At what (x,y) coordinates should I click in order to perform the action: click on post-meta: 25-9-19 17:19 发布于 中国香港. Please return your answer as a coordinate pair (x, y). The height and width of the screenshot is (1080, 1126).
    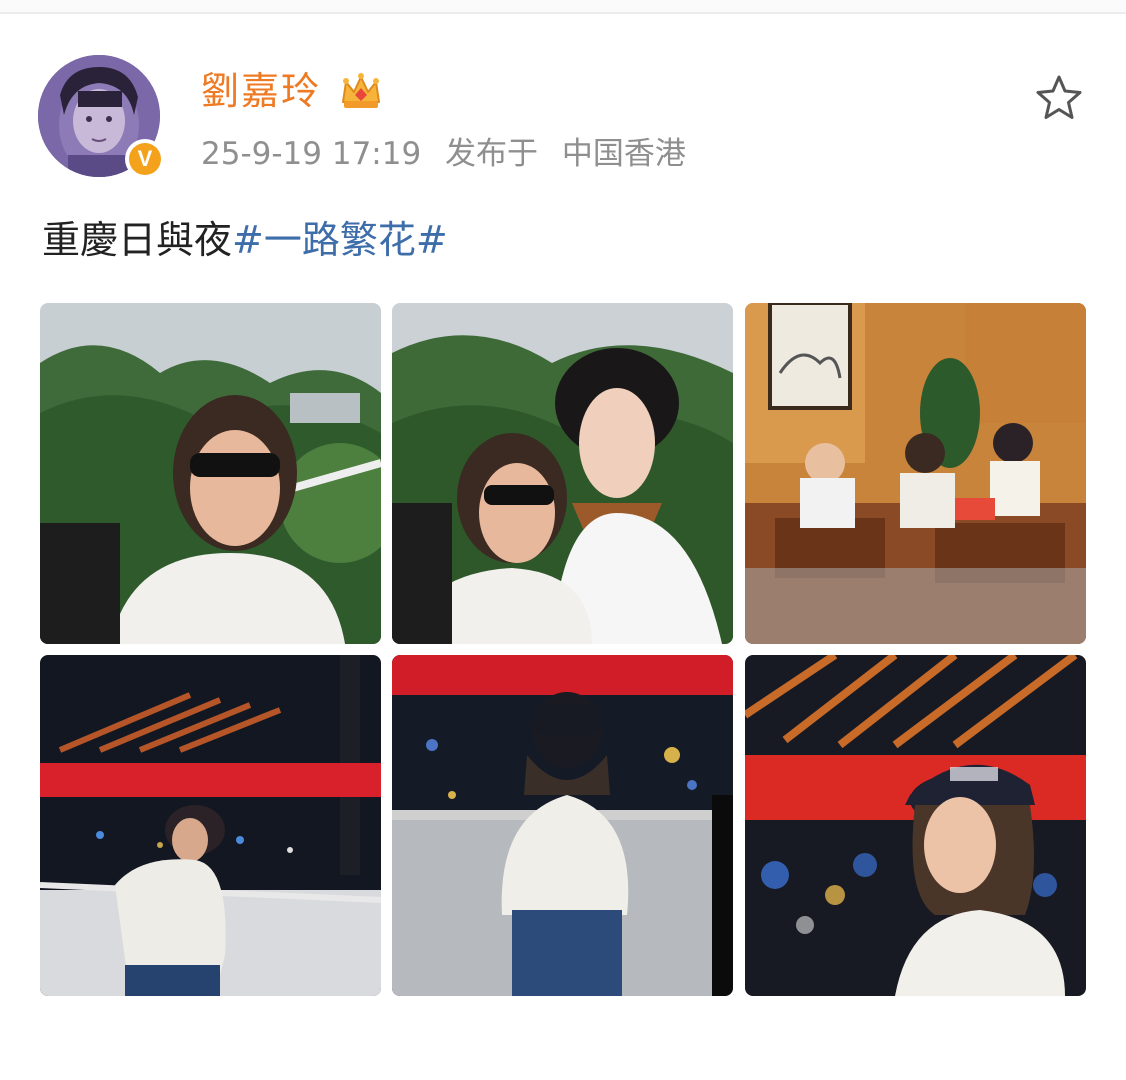
    Looking at the image, I should click on (450, 154).